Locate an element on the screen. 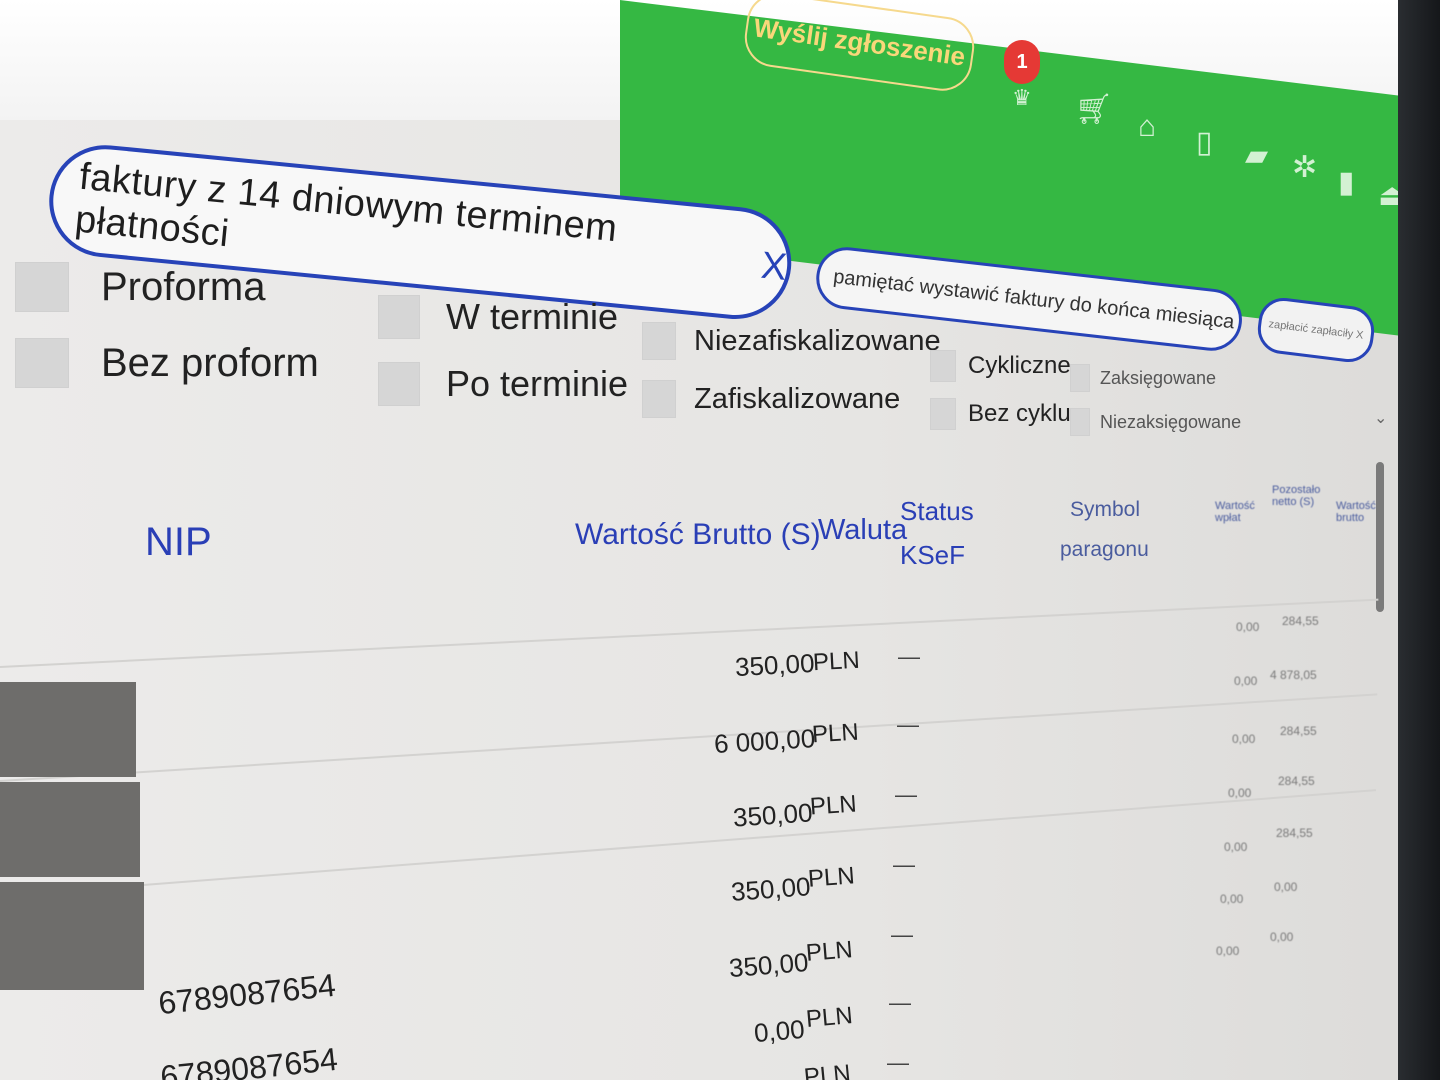 This screenshot has width=1440, height=1080. notification-badge: 1 is located at coordinates (1022, 62).